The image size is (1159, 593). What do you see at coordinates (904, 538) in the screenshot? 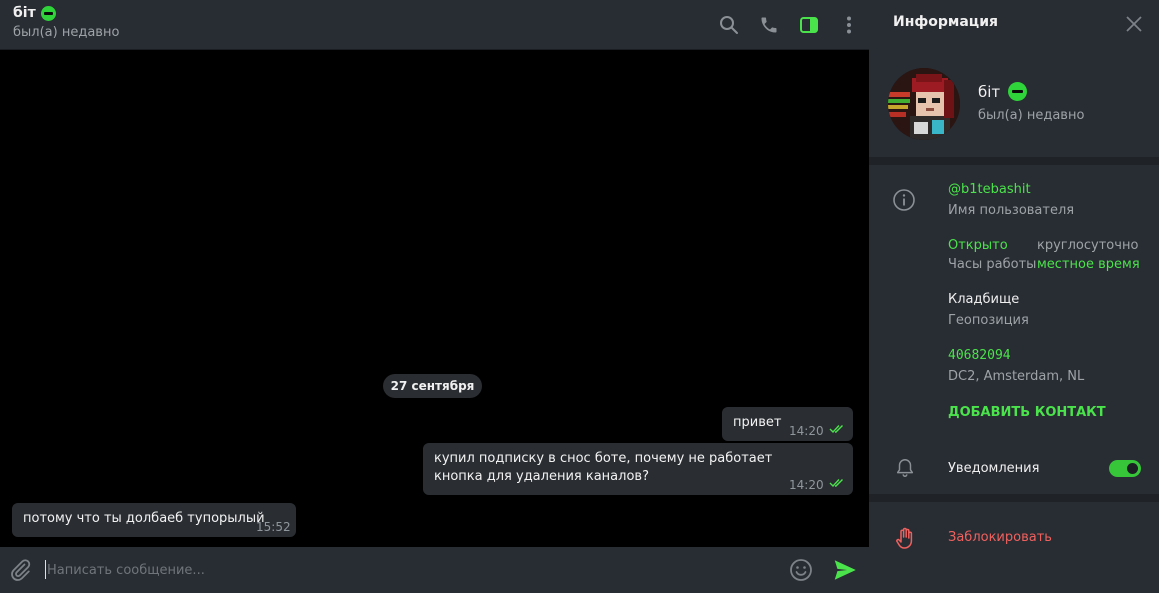
I see `hand-icon` at bounding box center [904, 538].